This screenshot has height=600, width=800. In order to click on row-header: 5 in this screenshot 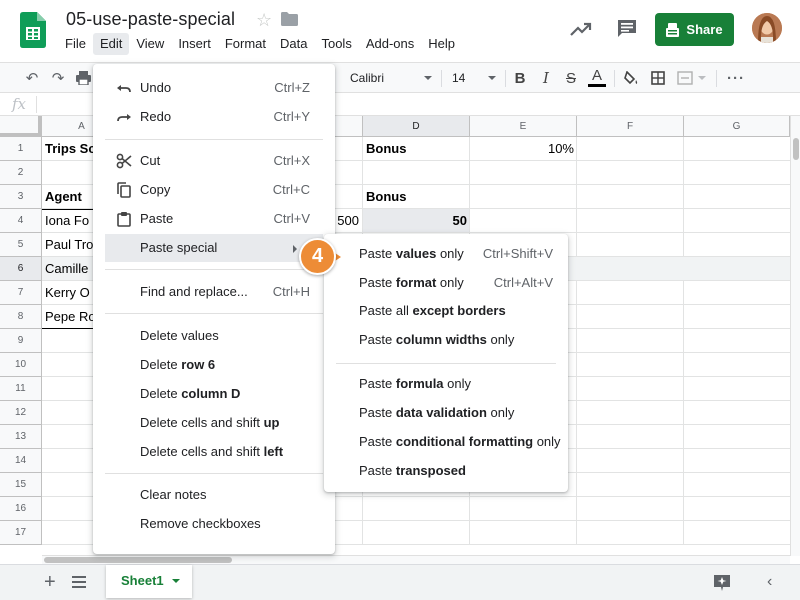, I will do `click(21, 245)`.